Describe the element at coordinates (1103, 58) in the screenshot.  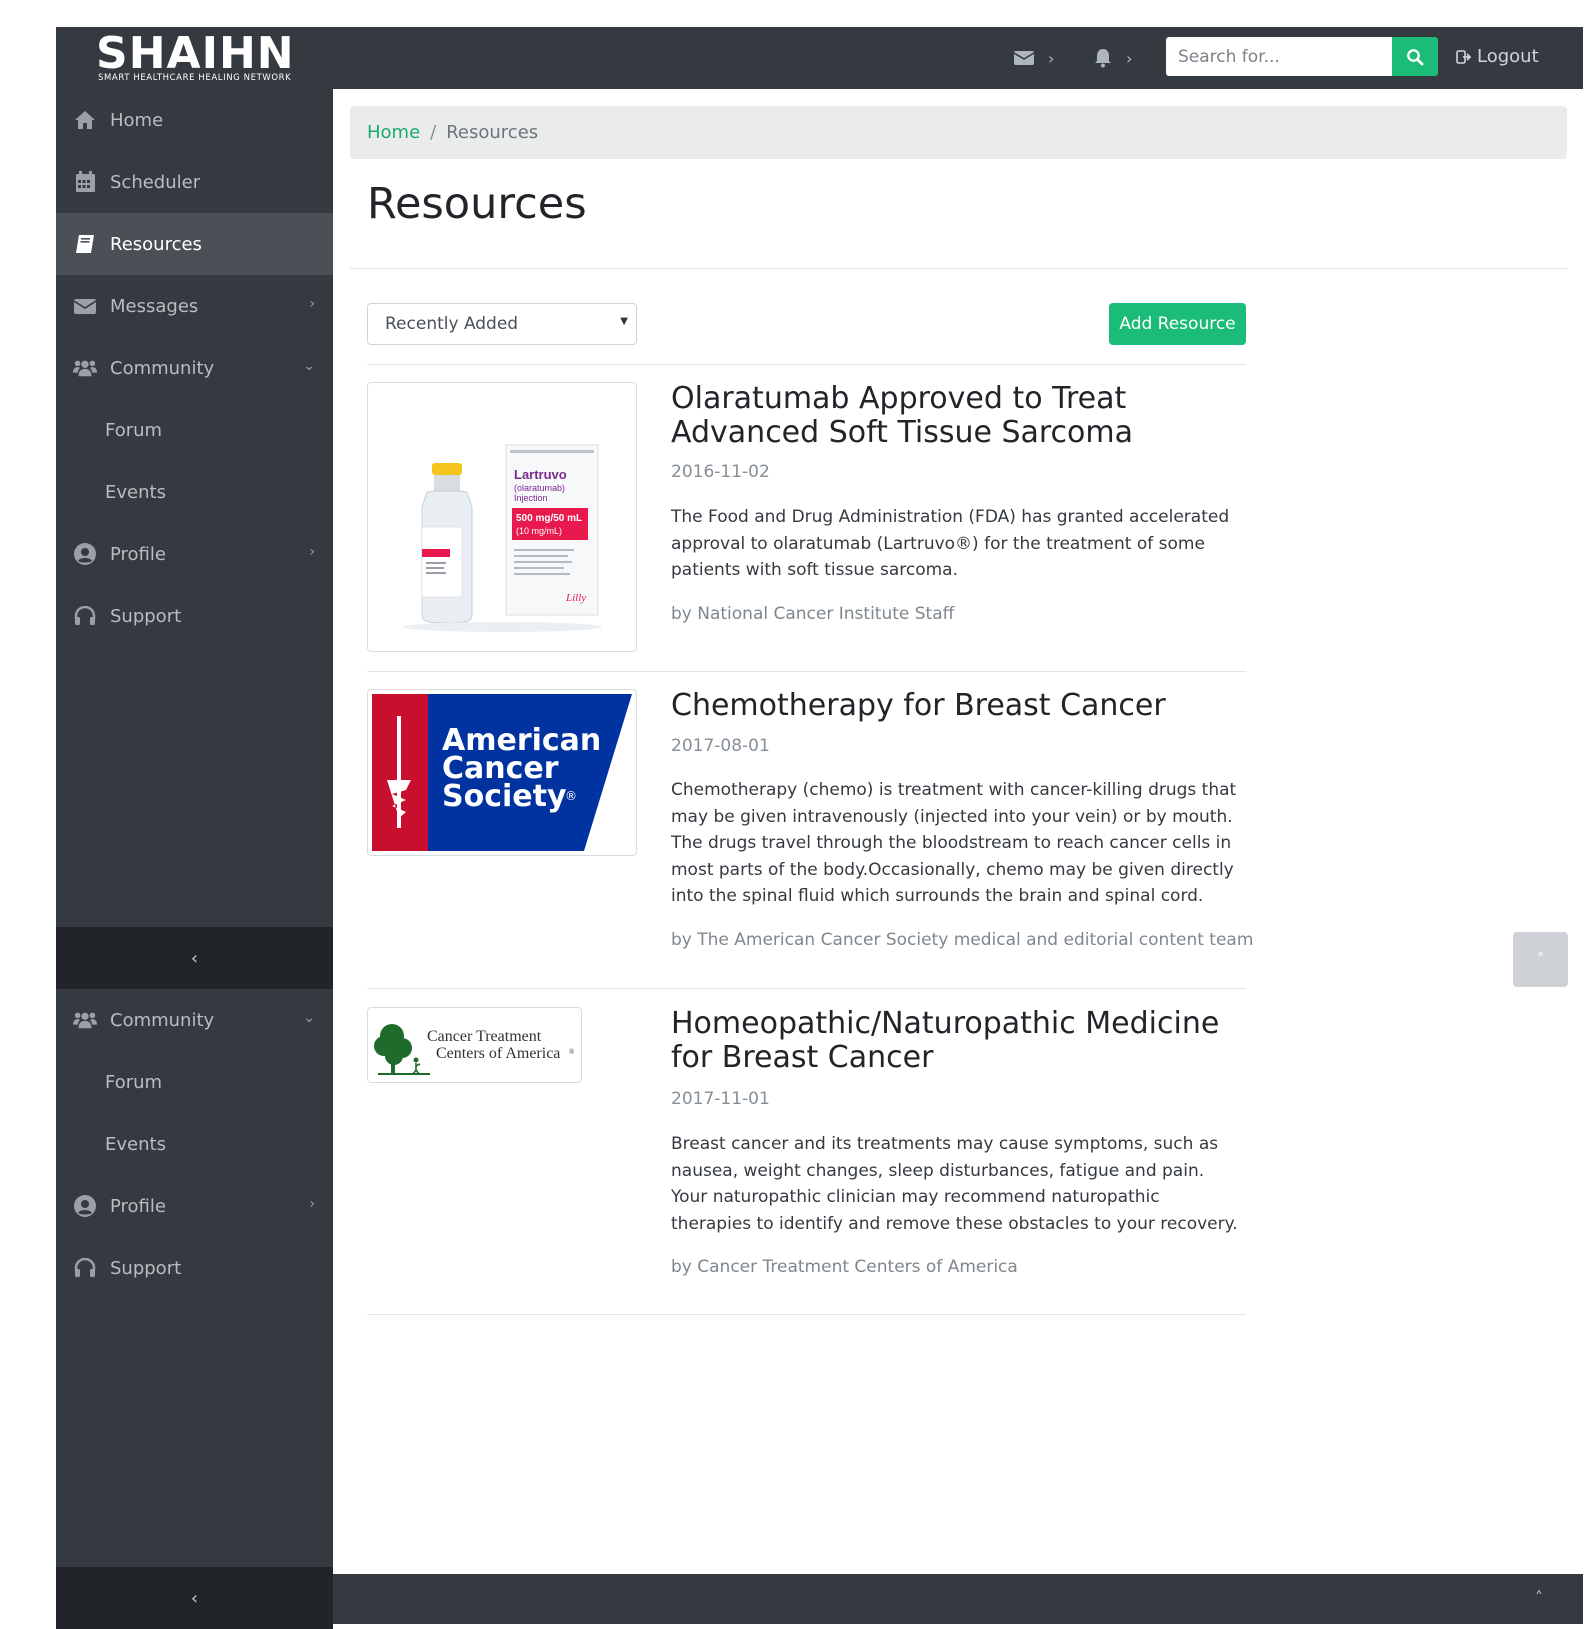
I see `bell-icon` at that location.